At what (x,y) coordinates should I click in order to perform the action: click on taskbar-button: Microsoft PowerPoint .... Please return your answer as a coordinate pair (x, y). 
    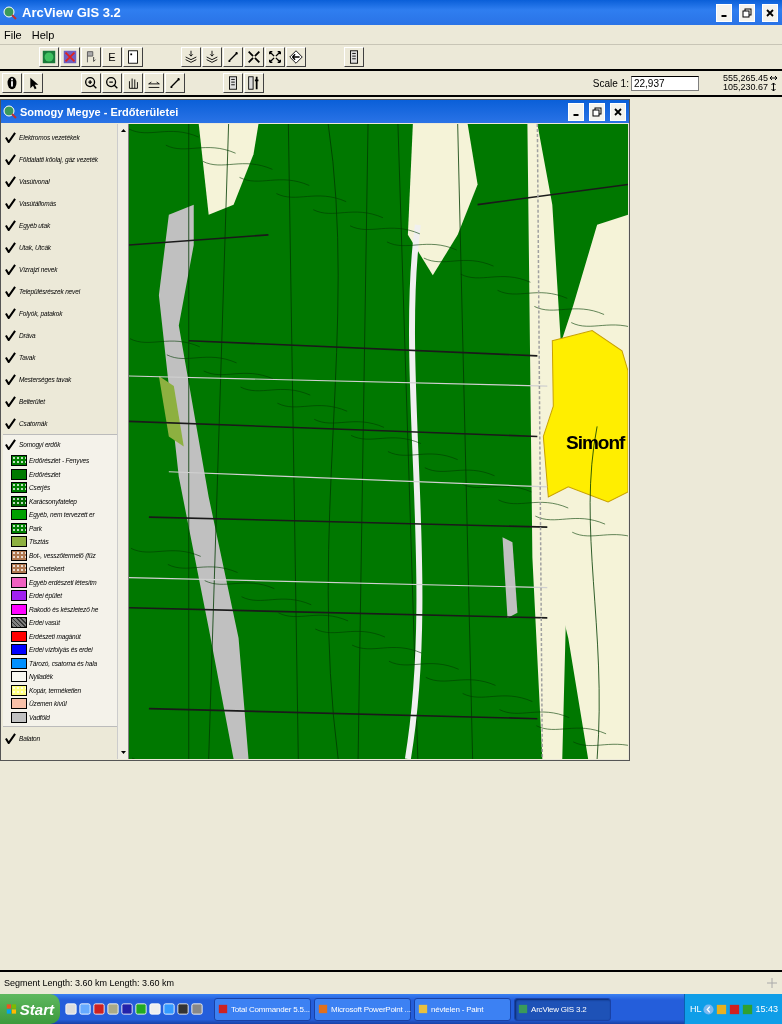
    Looking at the image, I should click on (362, 1009).